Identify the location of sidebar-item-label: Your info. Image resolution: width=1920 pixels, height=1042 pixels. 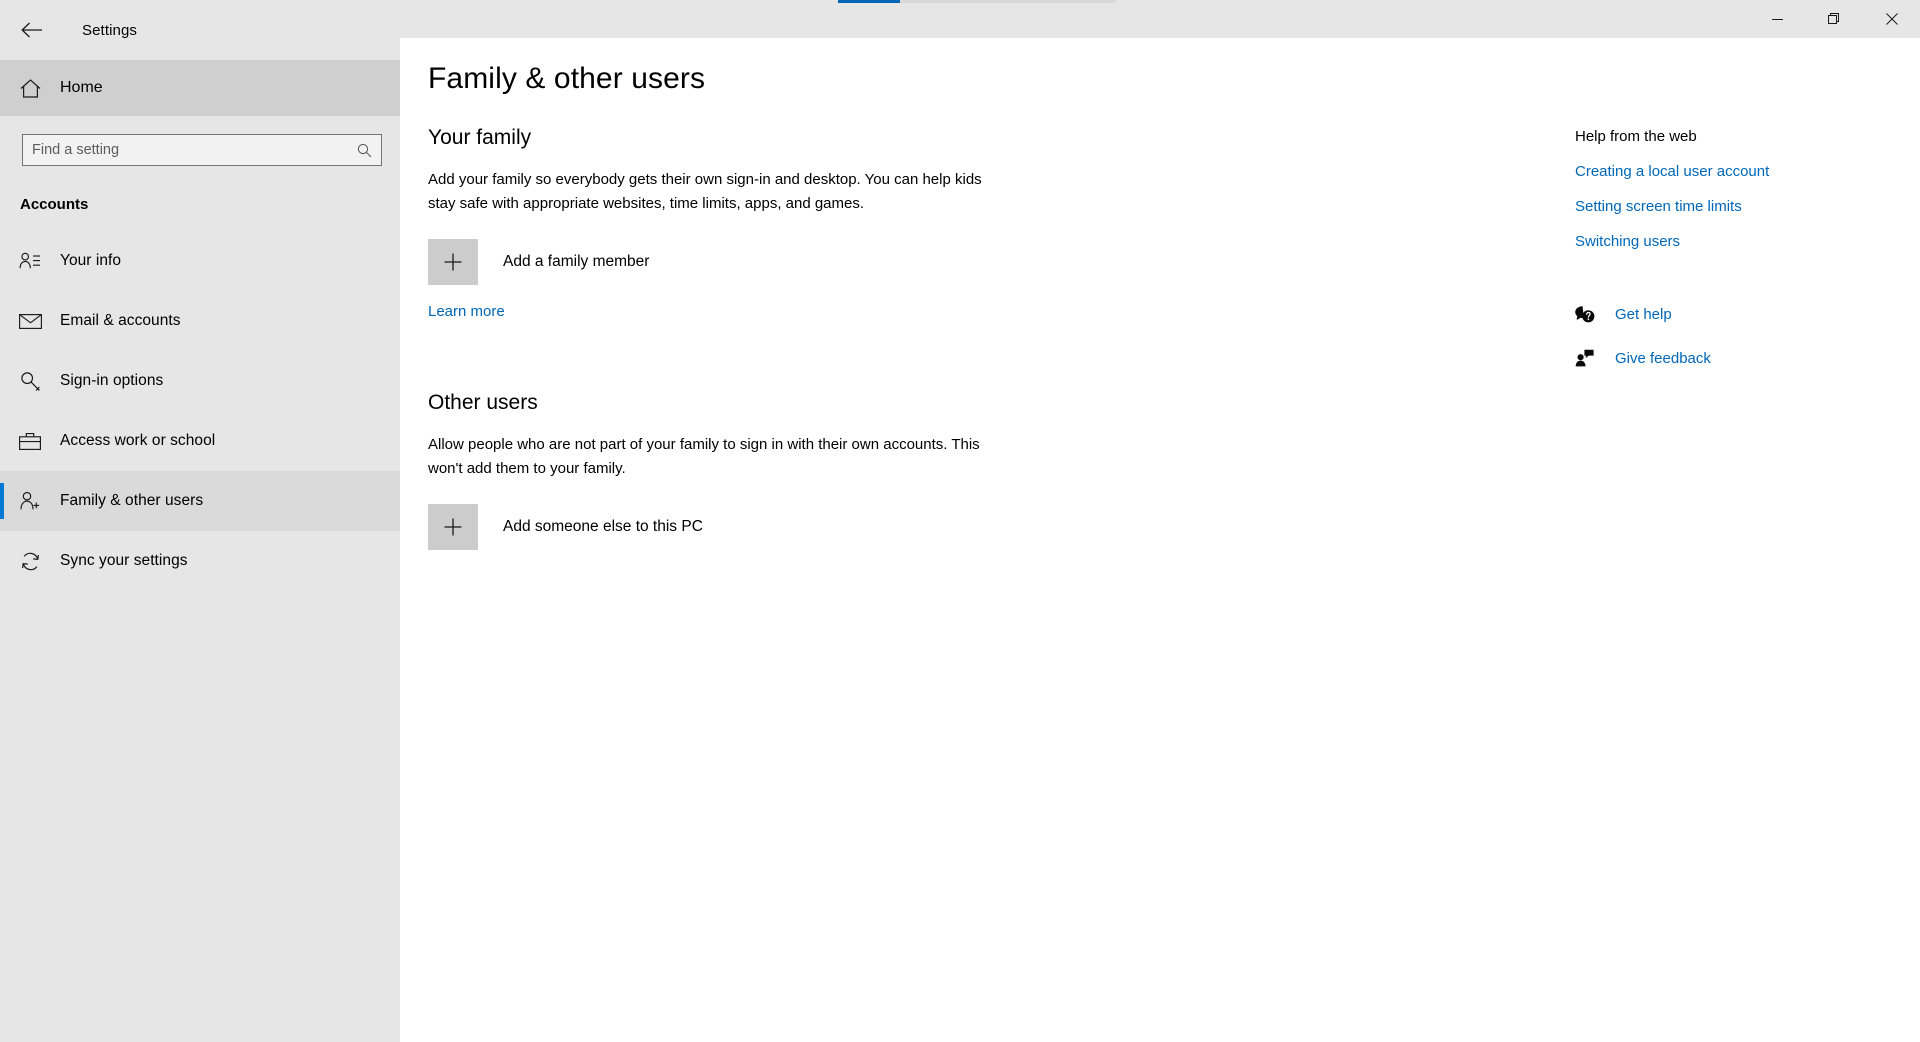
(91, 260).